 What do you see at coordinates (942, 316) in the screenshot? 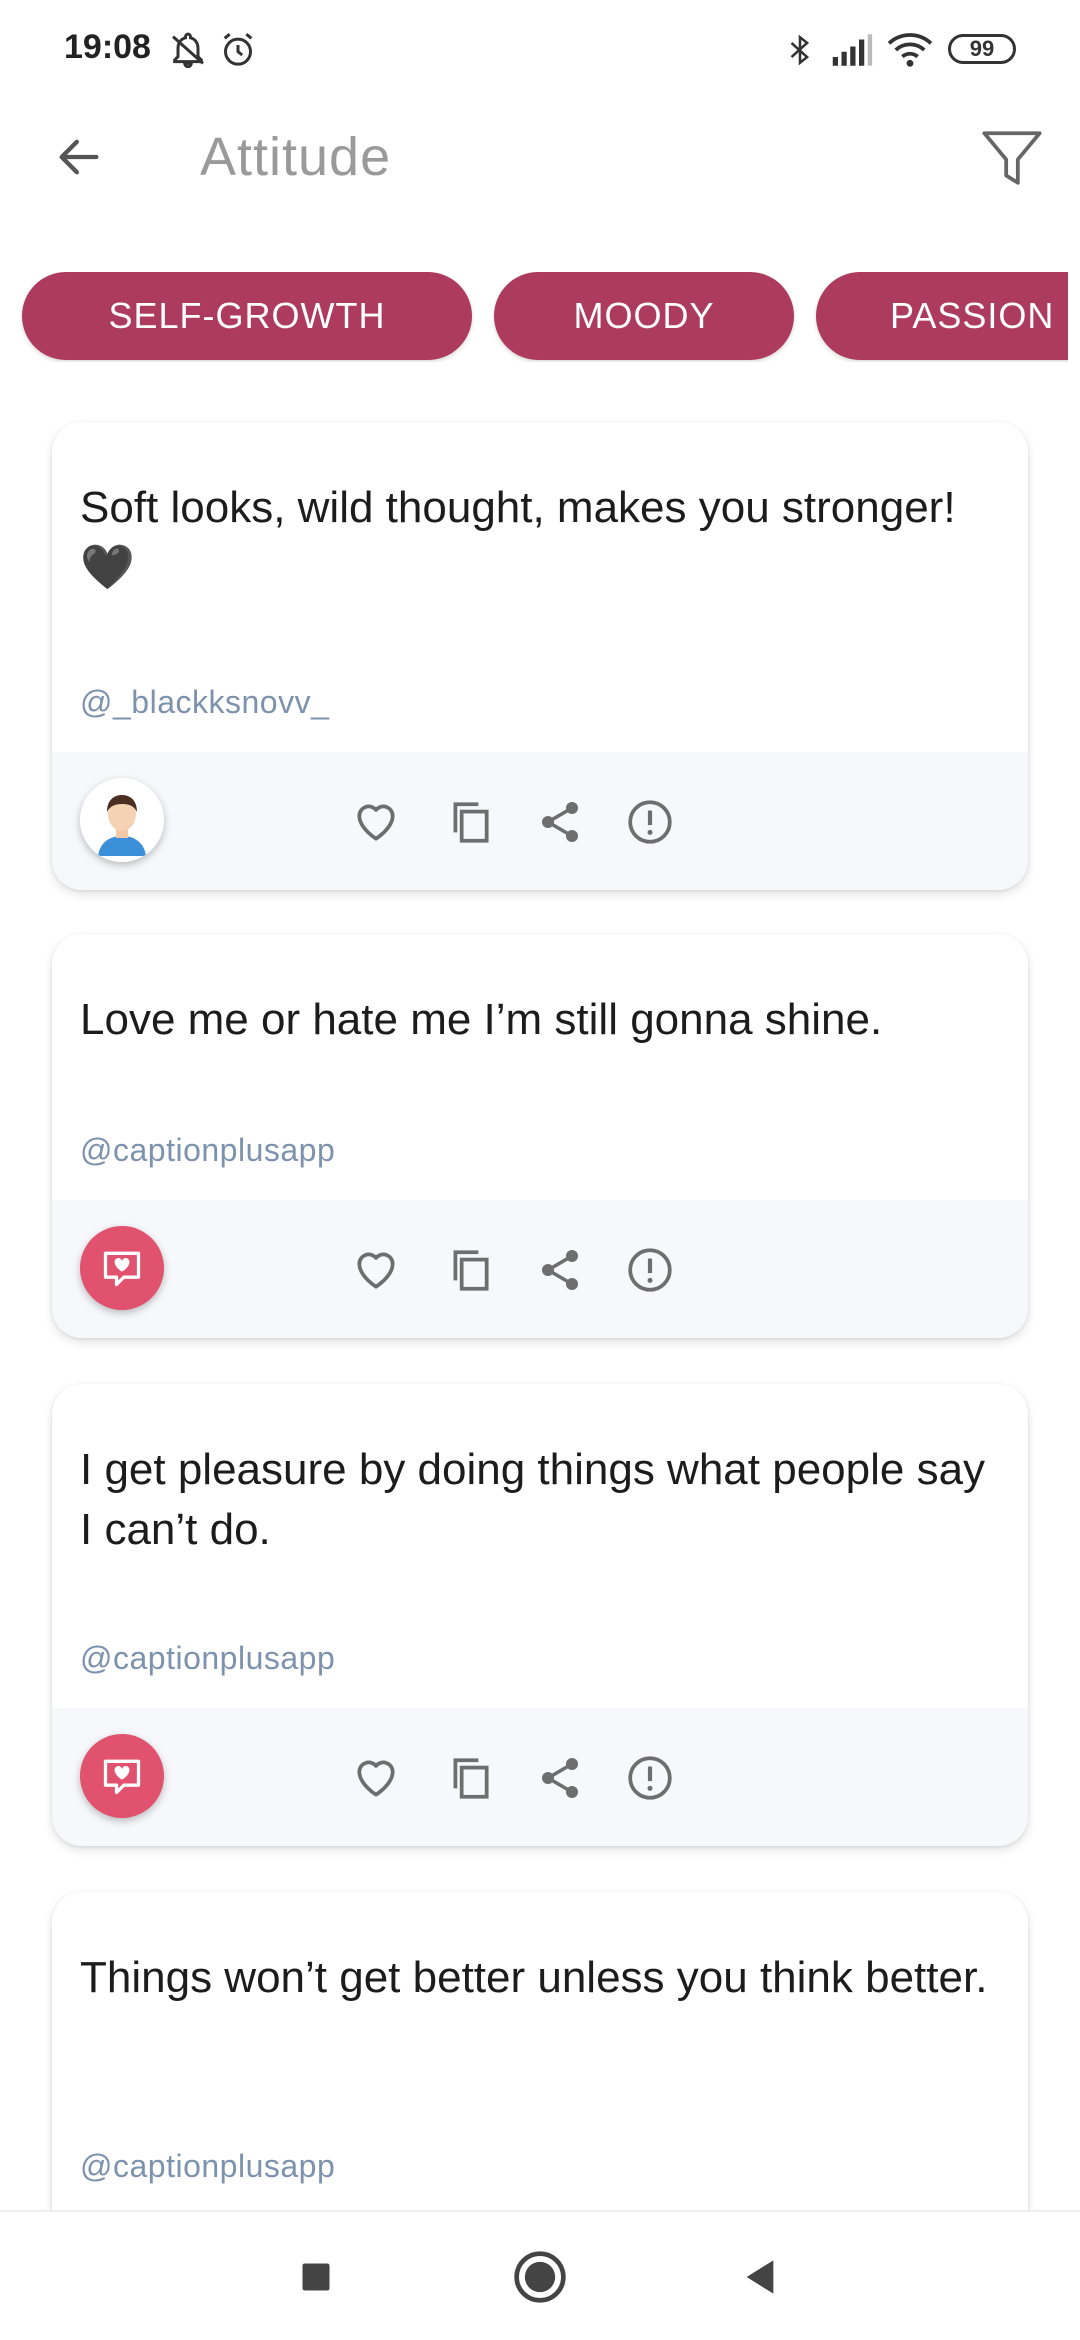
I see `chip-passion: PASSION` at bounding box center [942, 316].